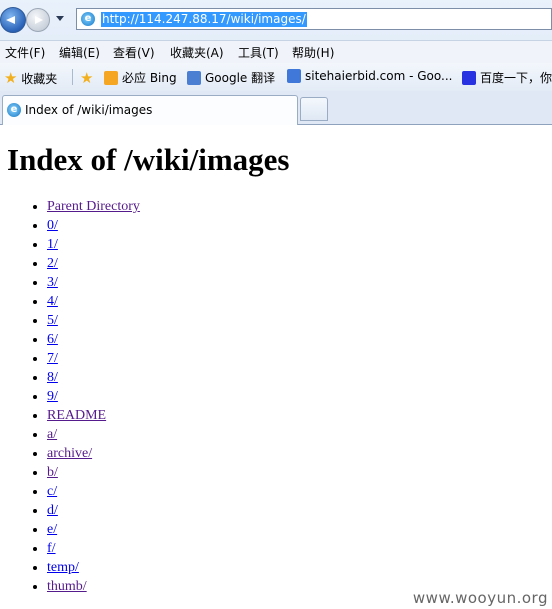  What do you see at coordinates (93, 548) in the screenshot?
I see `list-item: f/` at bounding box center [93, 548].